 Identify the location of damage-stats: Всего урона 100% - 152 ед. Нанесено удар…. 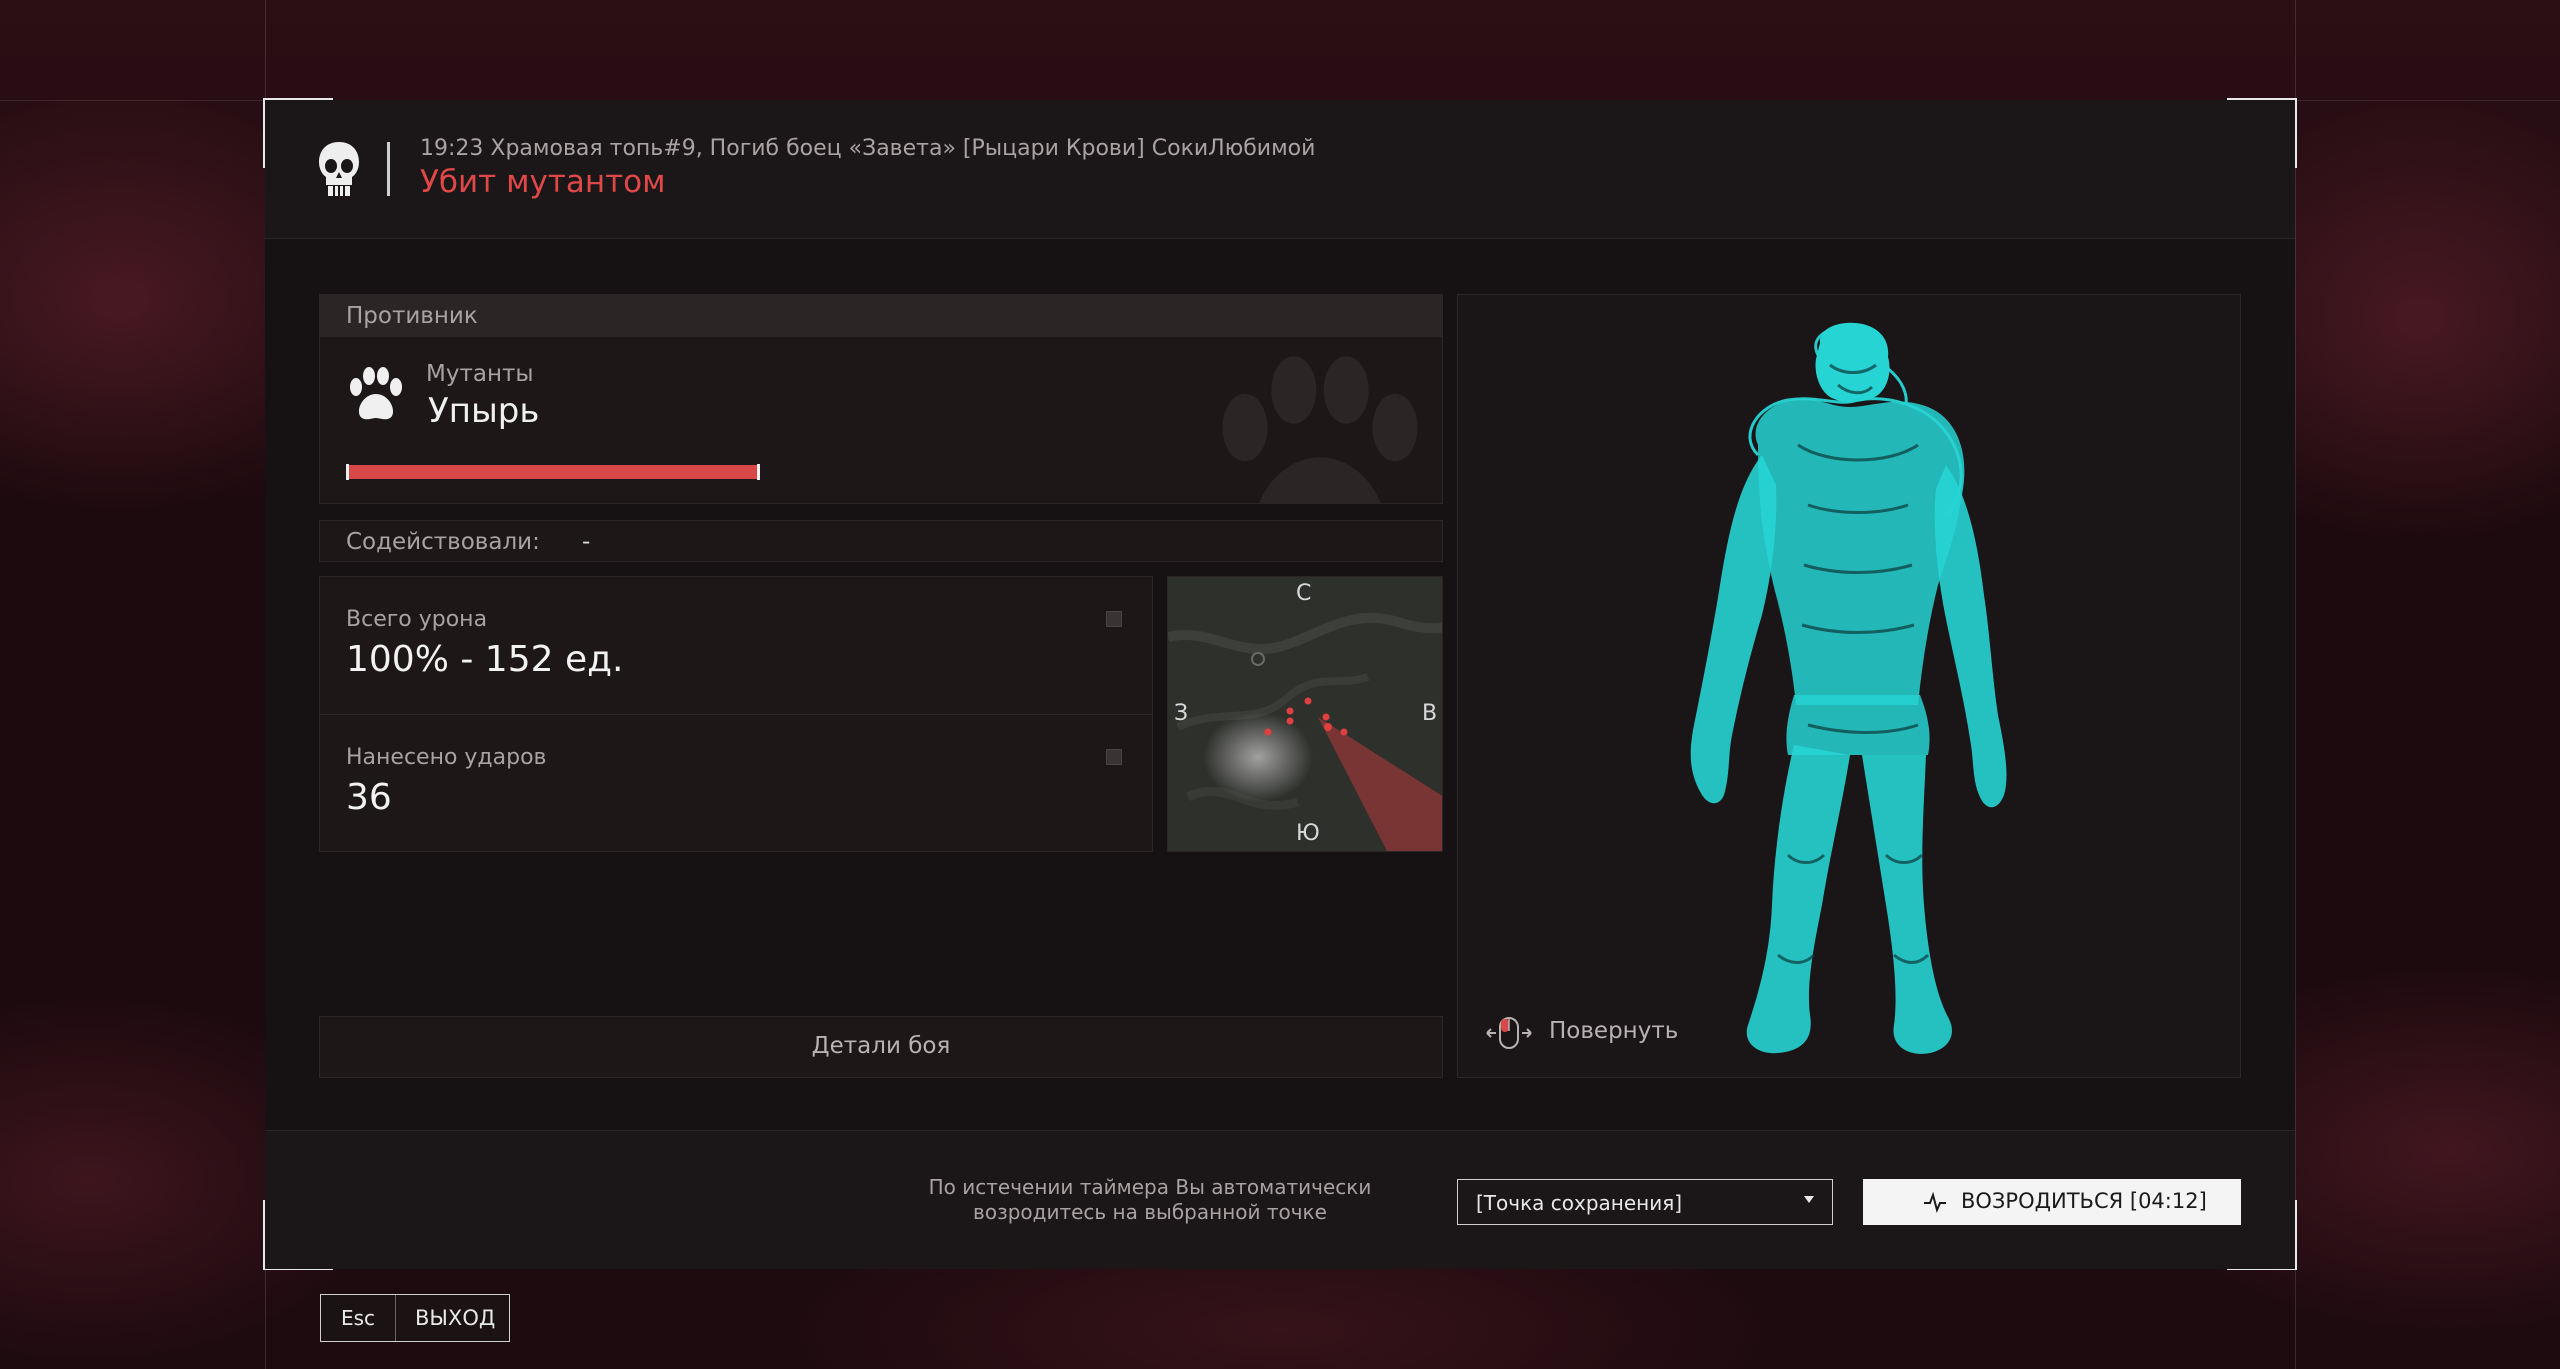
(736, 714).